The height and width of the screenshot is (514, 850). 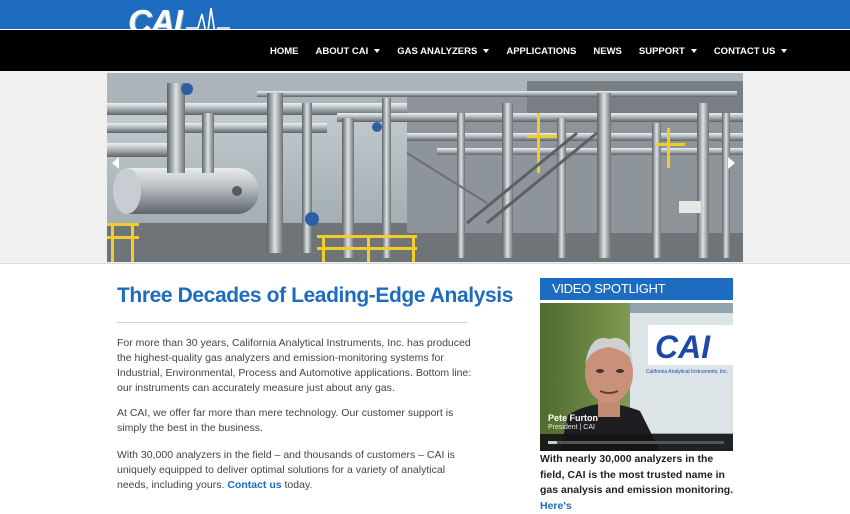 What do you see at coordinates (571, 427) in the screenshot?
I see `video-person-title: President | CAI` at bounding box center [571, 427].